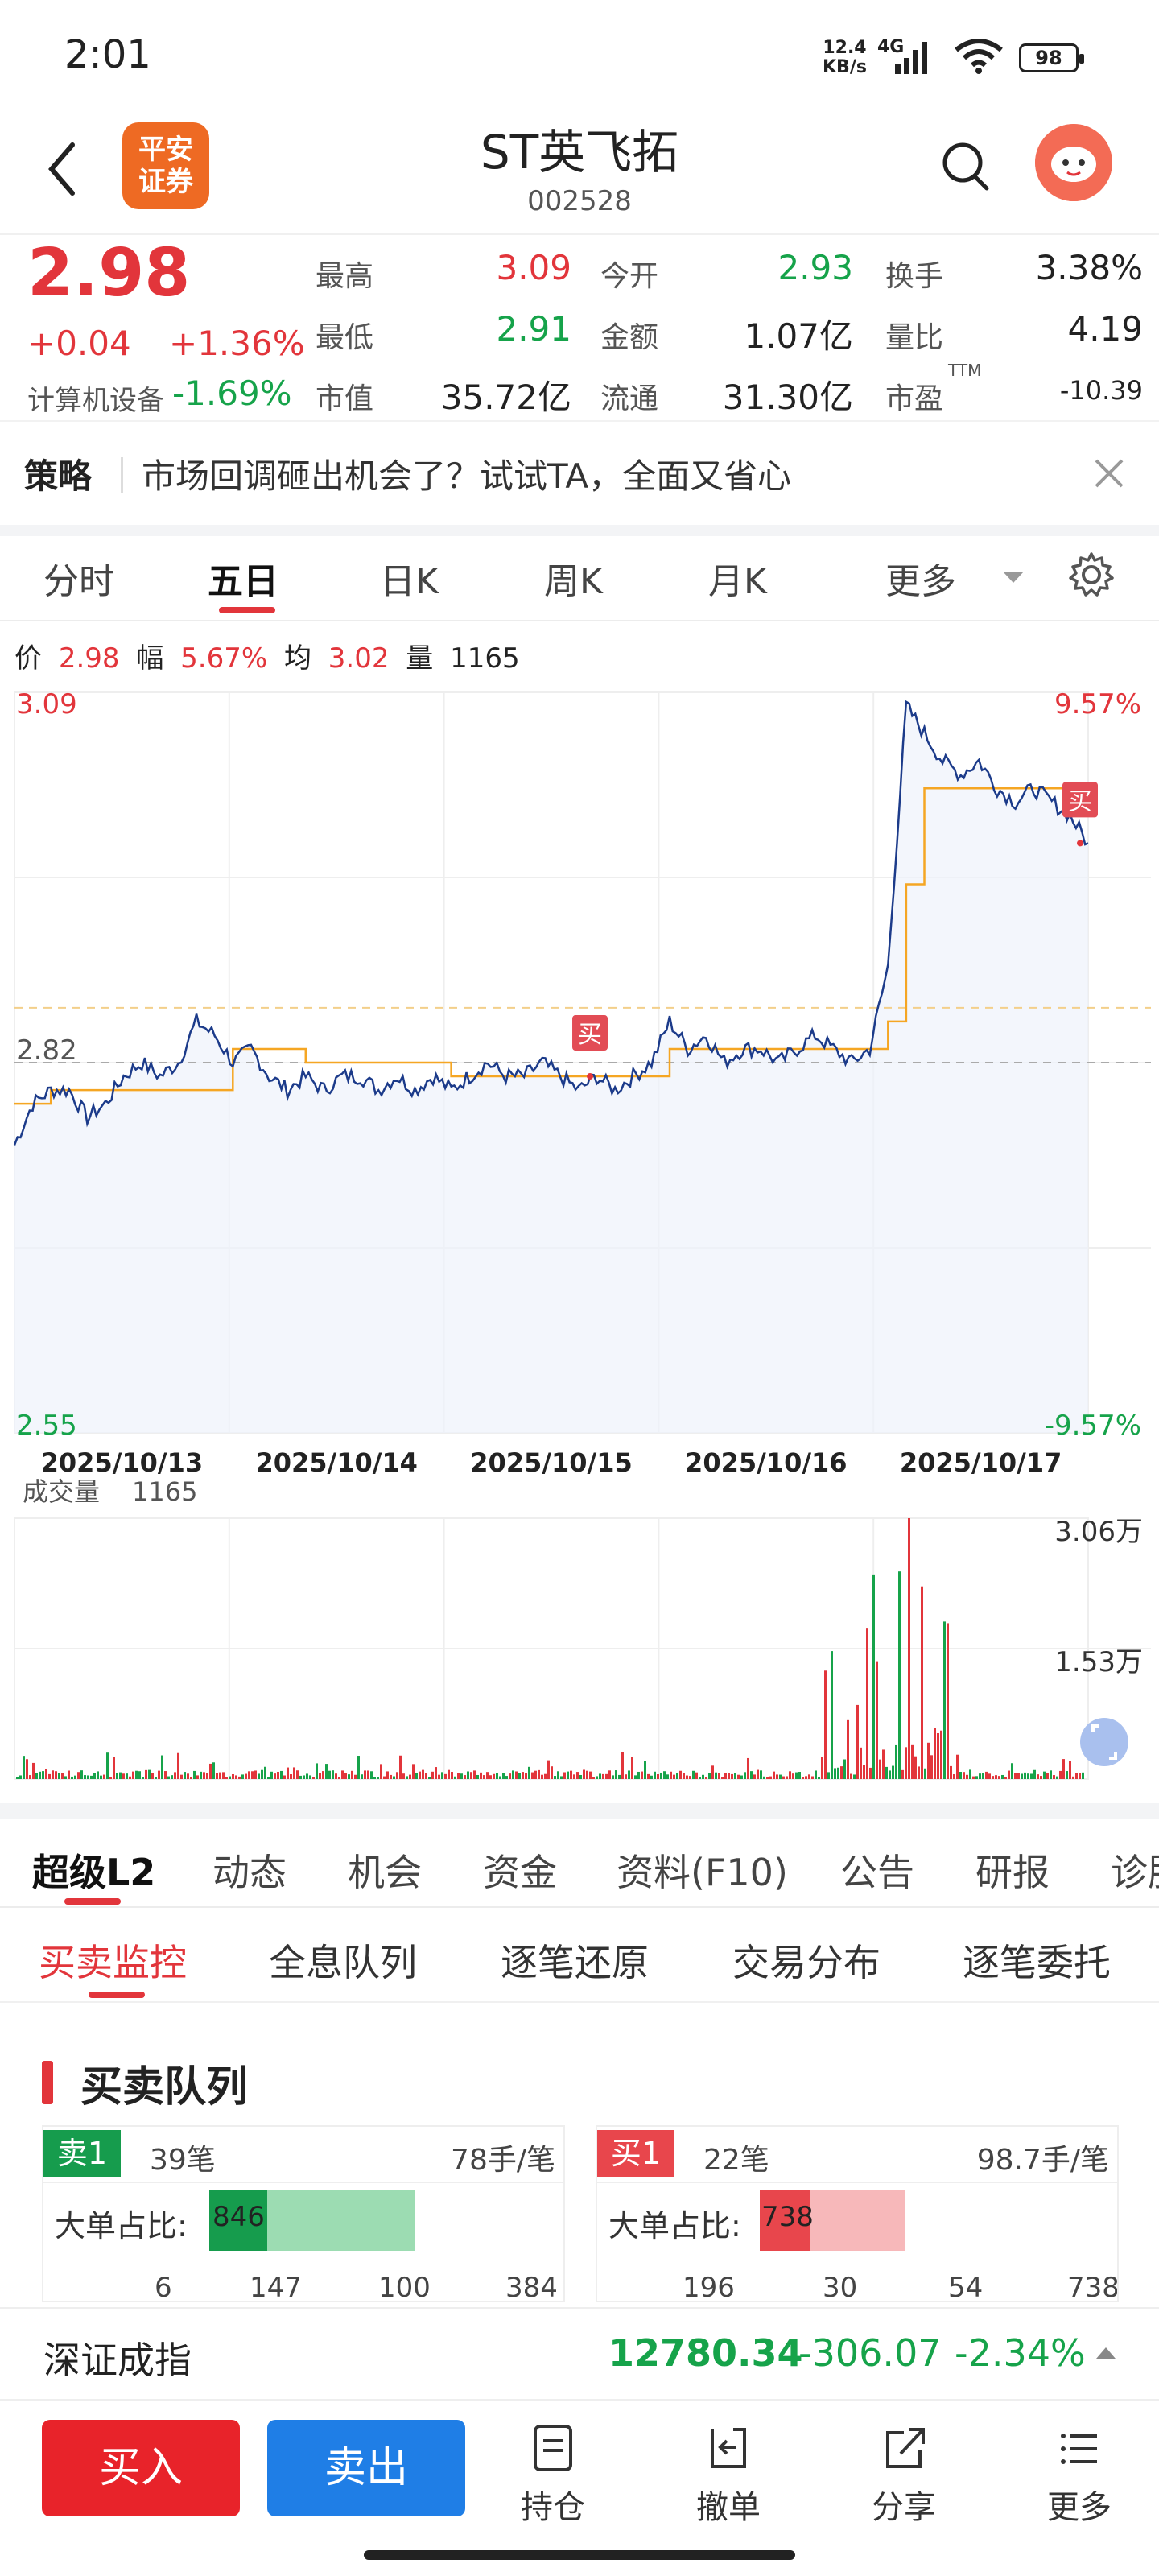 This screenshot has height=2576, width=1159. What do you see at coordinates (1012, 1870) in the screenshot?
I see `tab-research: 研报` at bounding box center [1012, 1870].